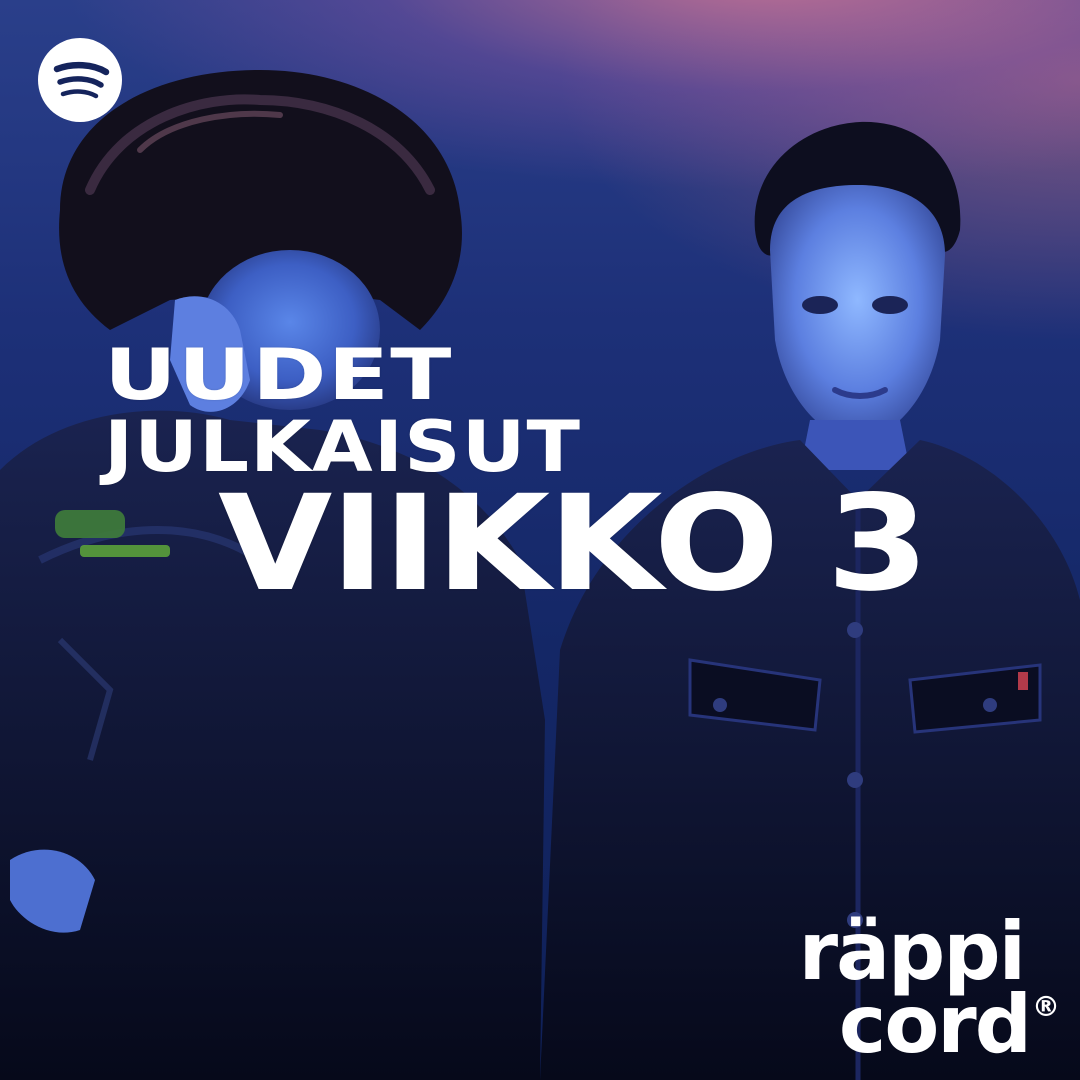 The width and height of the screenshot is (1080, 1080). Describe the element at coordinates (935, 1025) in the screenshot. I see `brand-line-2: cord` at that location.